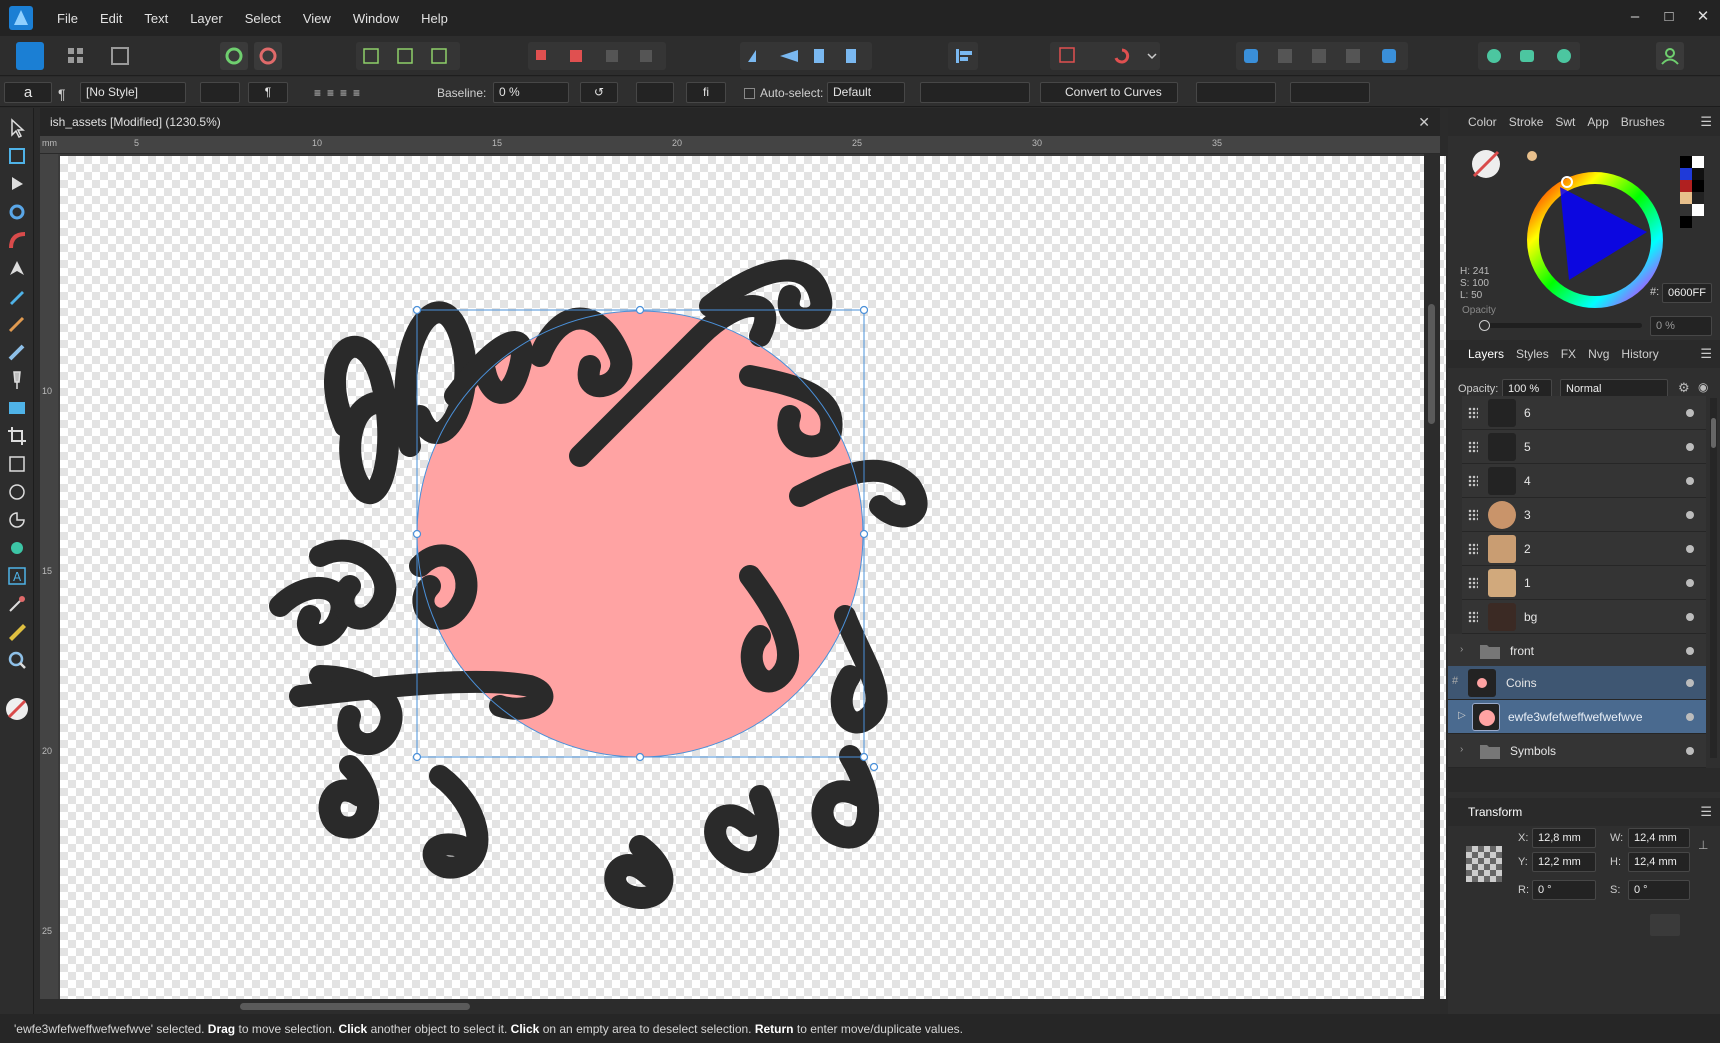 The height and width of the screenshot is (1043, 1720). Describe the element at coordinates (1462, 715) in the screenshot. I see `expand-triangle-icon: ▷` at that location.